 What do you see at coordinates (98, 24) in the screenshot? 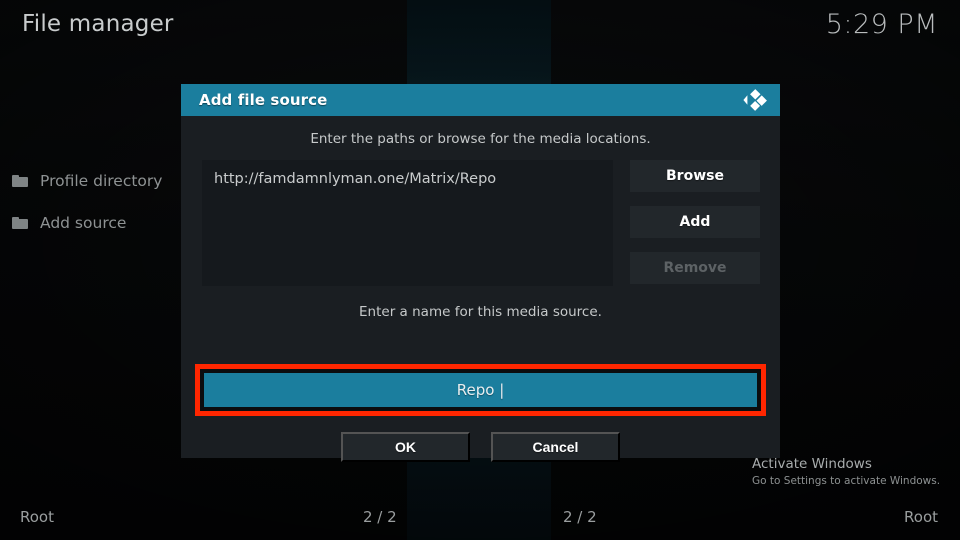
I see `page-title: File manager` at bounding box center [98, 24].